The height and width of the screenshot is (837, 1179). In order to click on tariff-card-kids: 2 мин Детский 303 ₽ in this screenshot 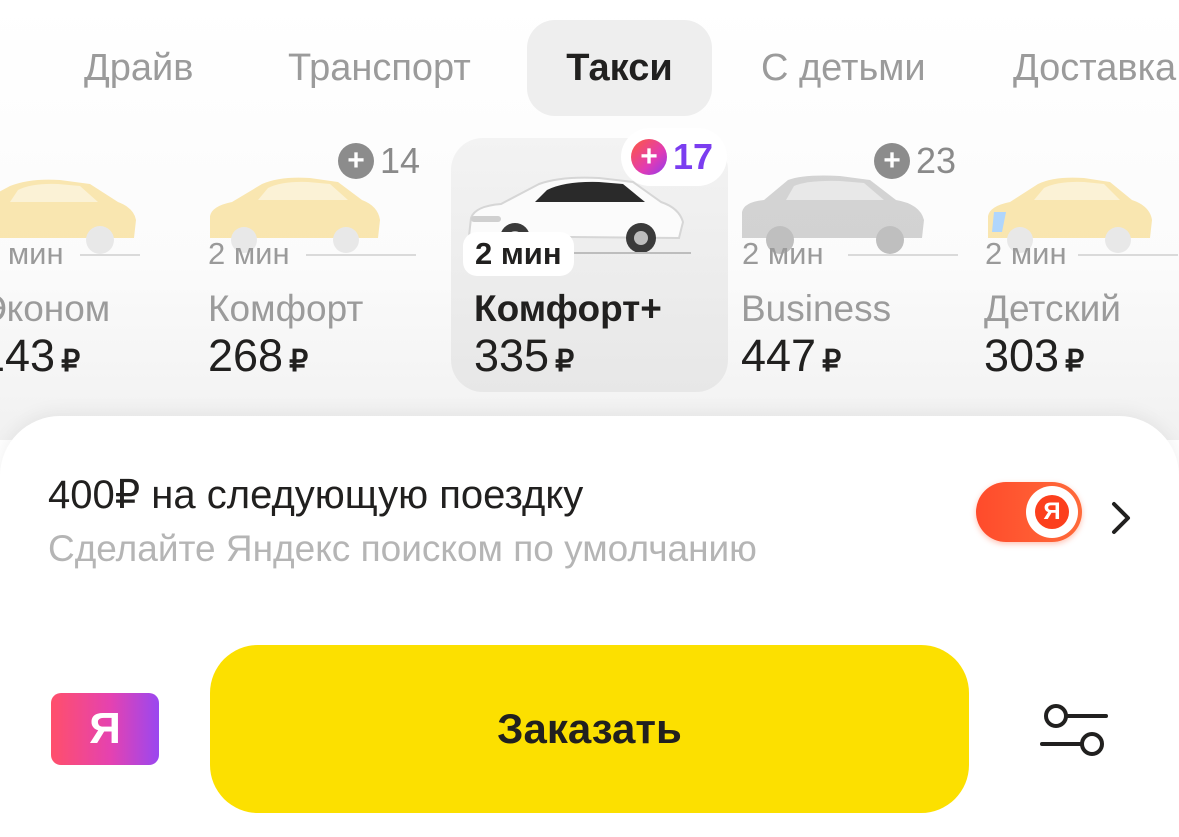, I will do `click(1078, 265)`.